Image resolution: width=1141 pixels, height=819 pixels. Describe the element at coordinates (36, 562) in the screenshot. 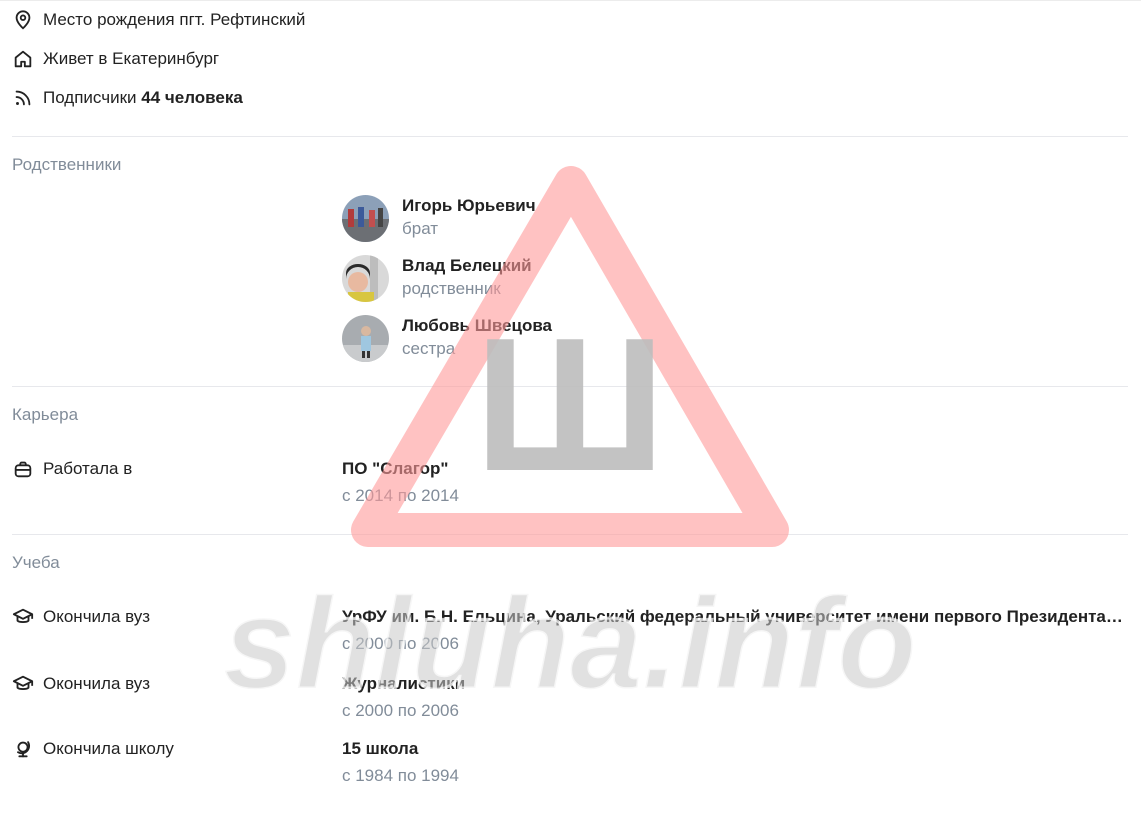

I see `education-section-title: Учеба` at that location.